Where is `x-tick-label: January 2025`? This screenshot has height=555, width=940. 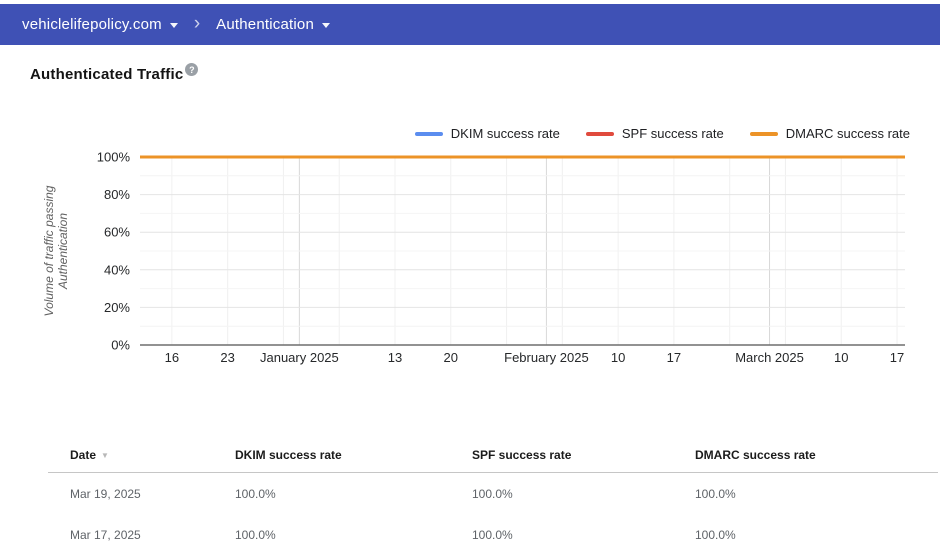 x-tick-label: January 2025 is located at coordinates (299, 357).